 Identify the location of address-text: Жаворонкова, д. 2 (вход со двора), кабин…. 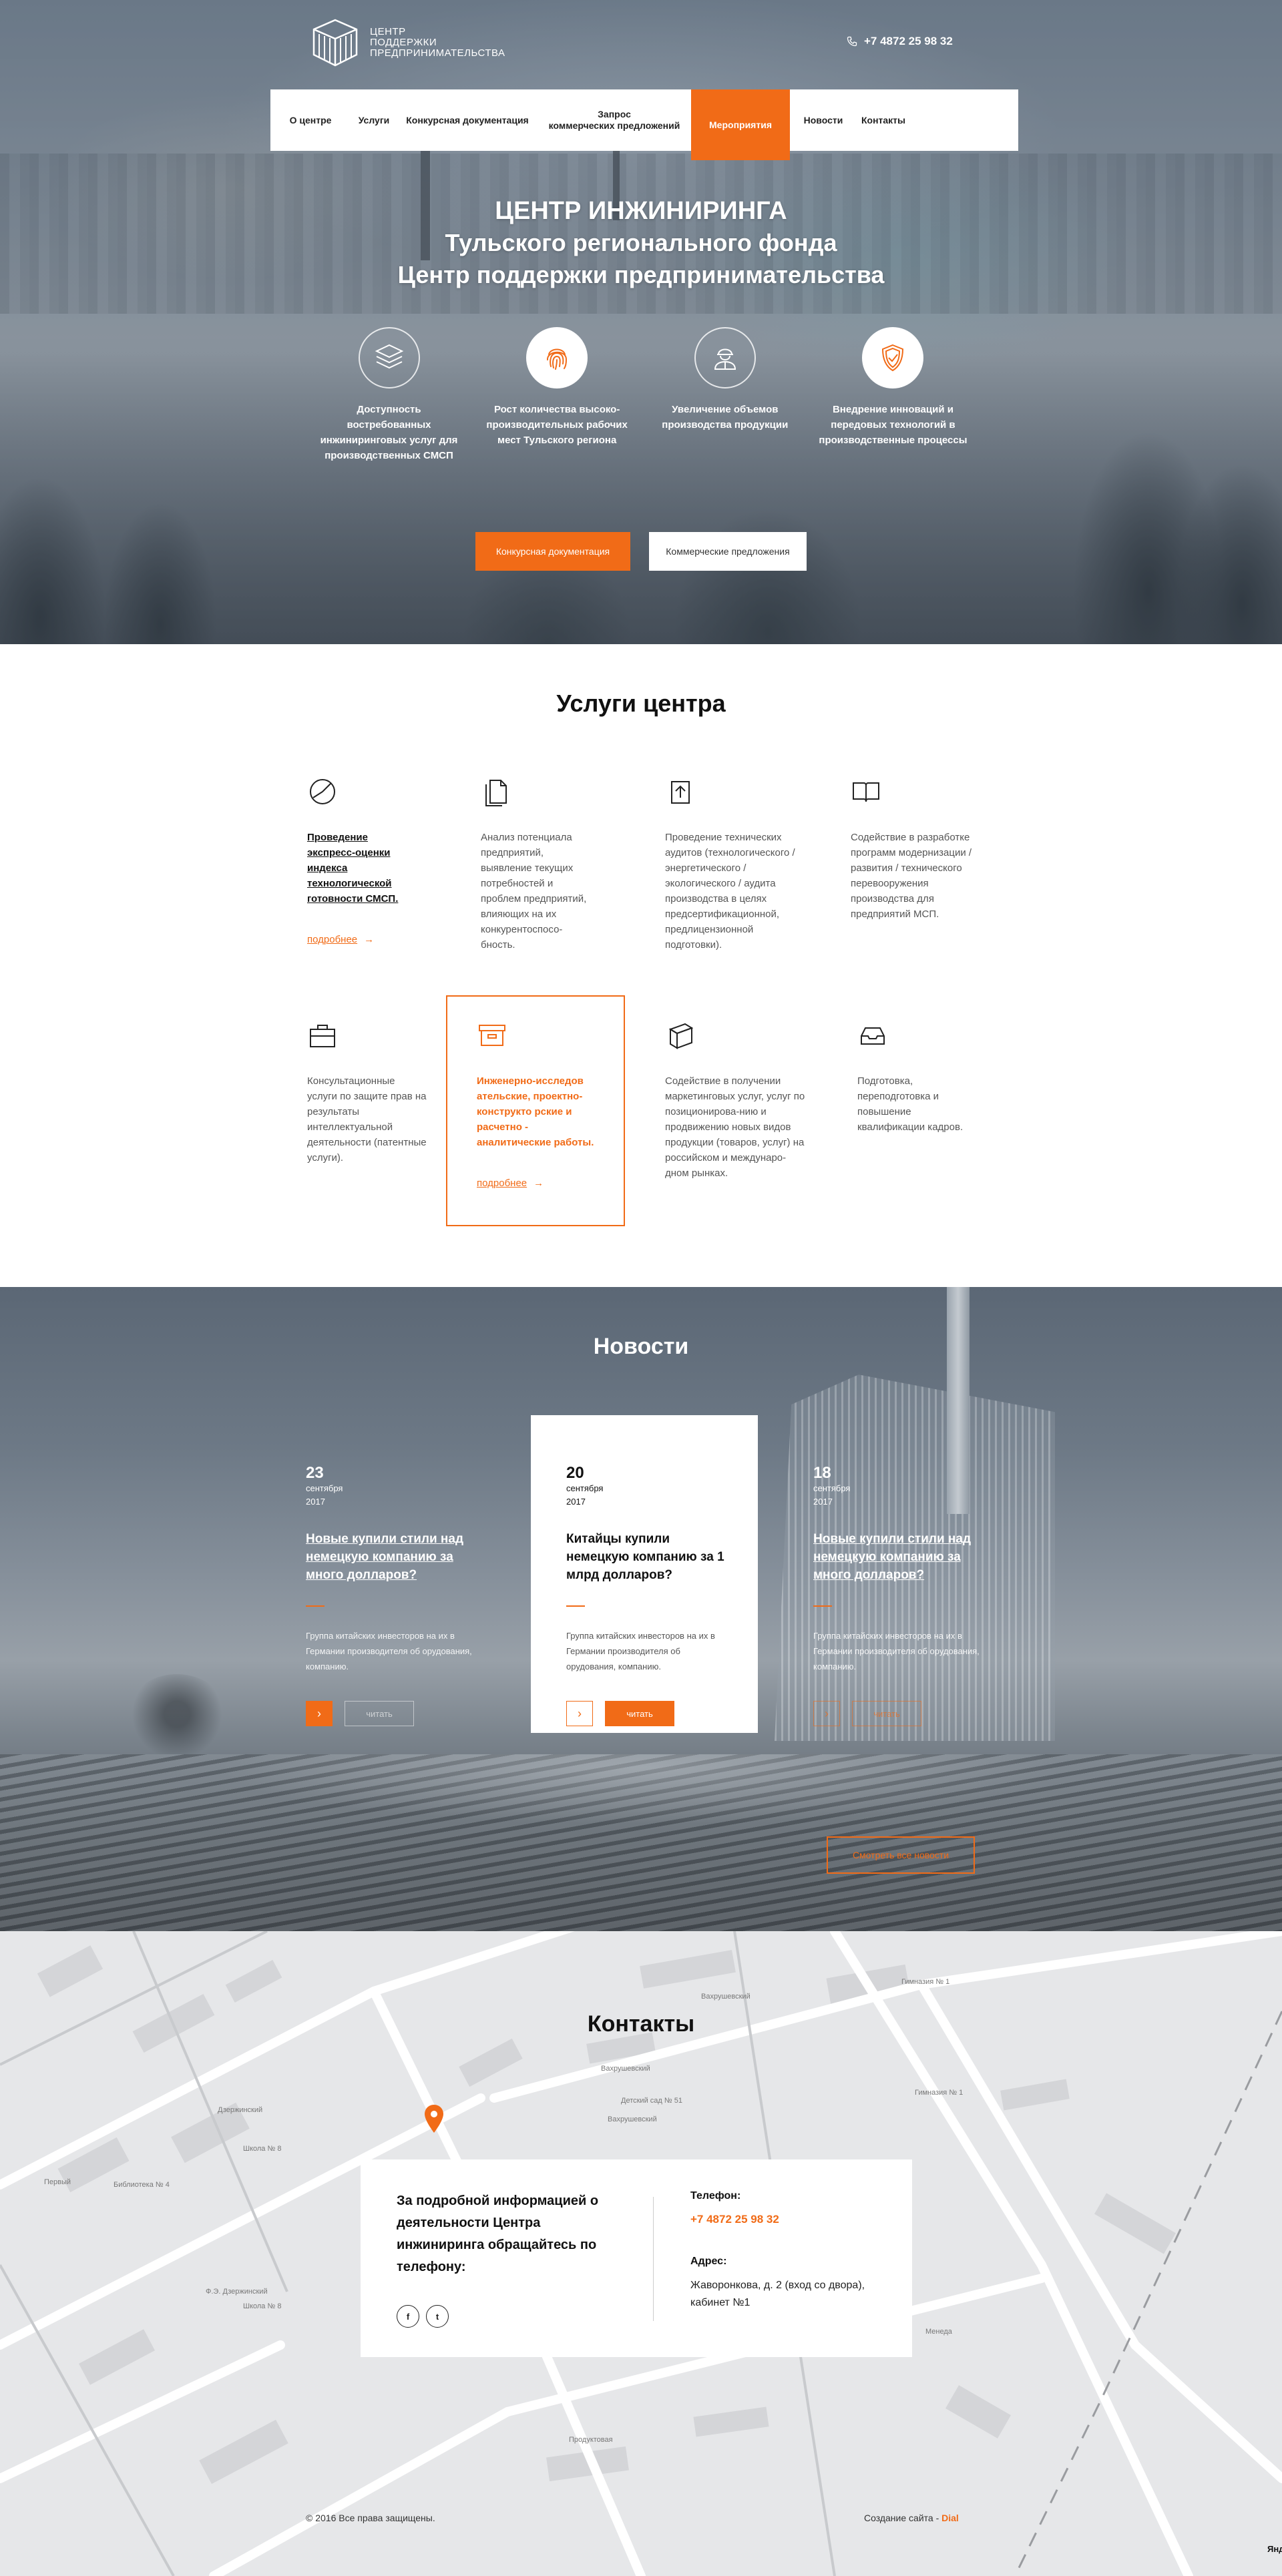
(777, 2294).